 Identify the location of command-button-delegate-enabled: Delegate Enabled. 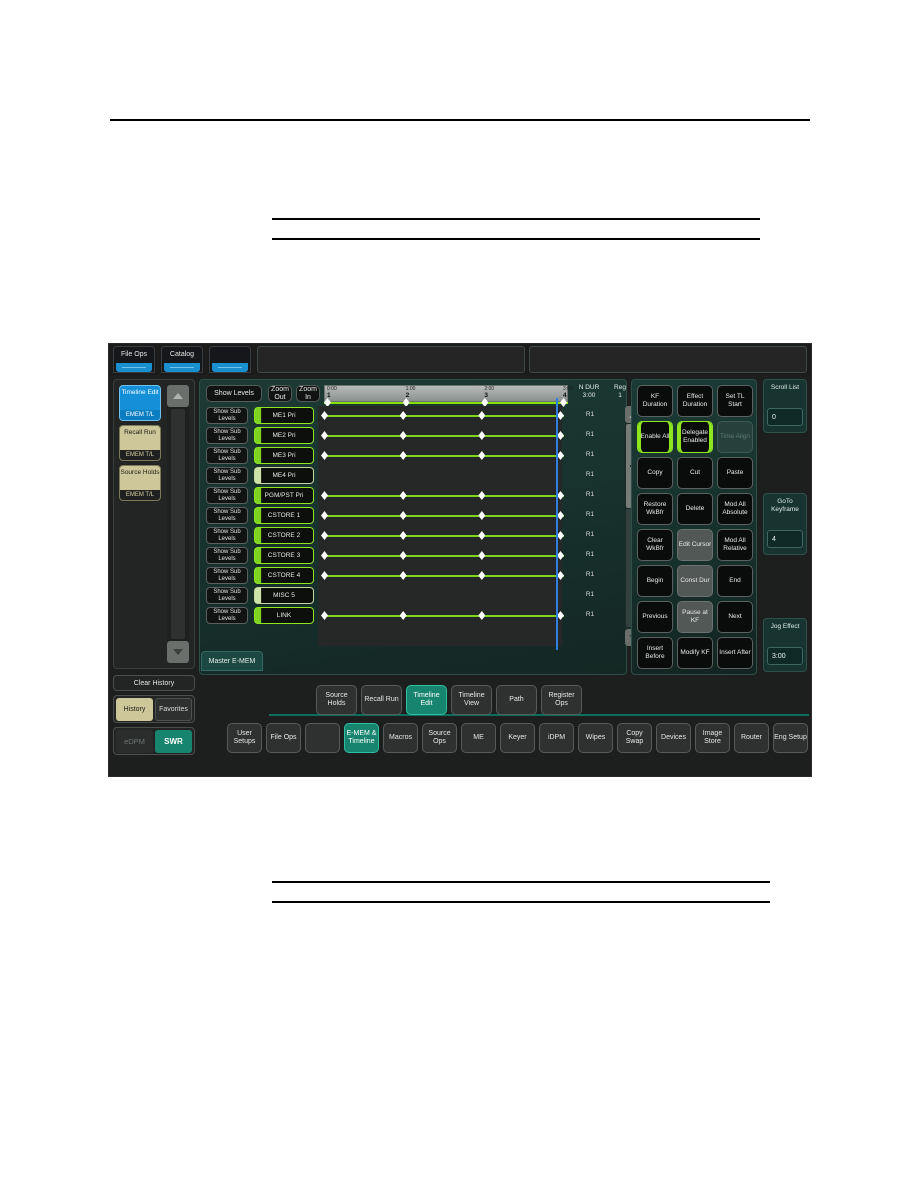
(695, 437).